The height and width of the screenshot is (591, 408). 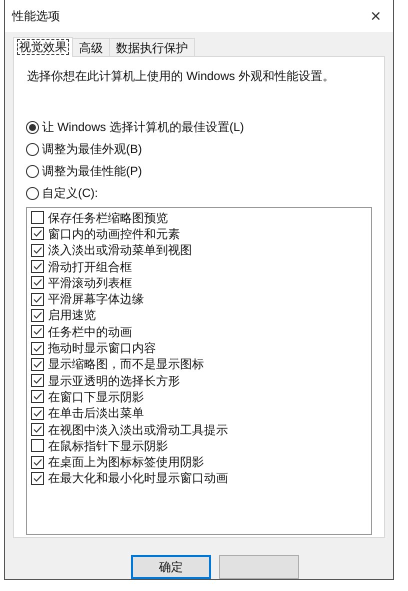 I want to click on setting-checkbox: 任务栏中的动画, so click(x=201, y=332).